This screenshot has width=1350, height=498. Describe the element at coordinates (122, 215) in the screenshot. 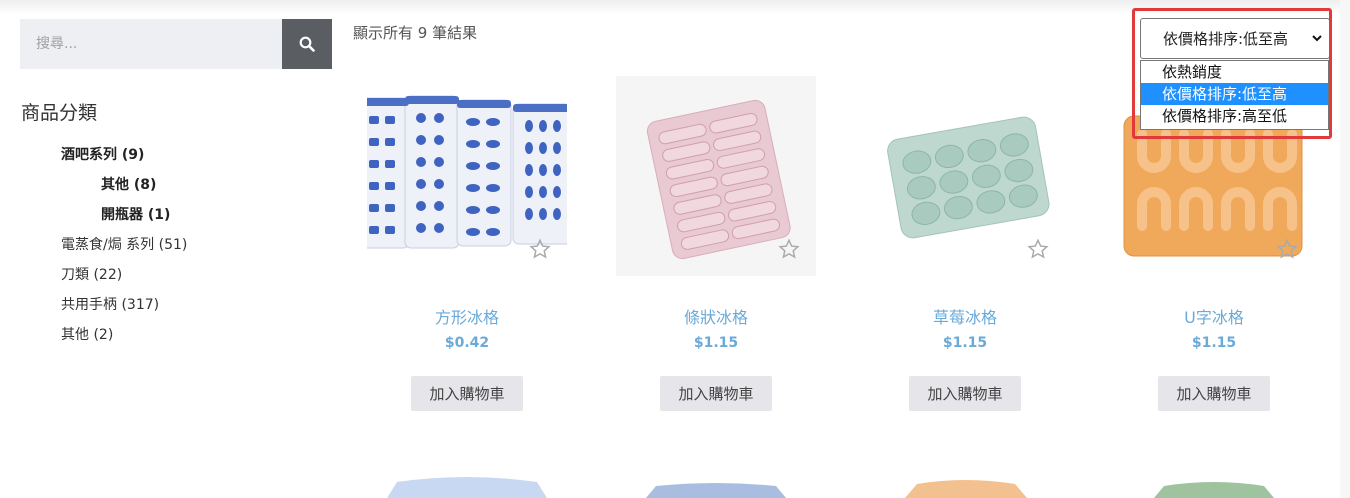

I see `category-label: 開瓶器` at that location.